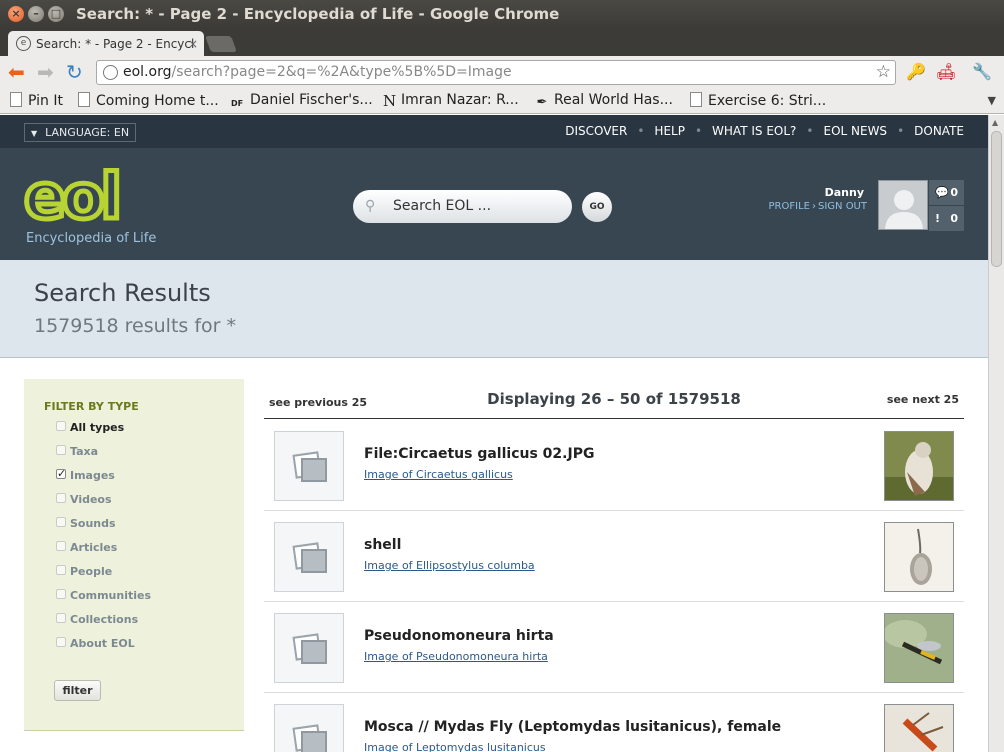 This screenshot has width=1004, height=752. Describe the element at coordinates (502, 42) in the screenshot. I see `tab-strip: e Search: * - Page 2 - Encycl ×` at that location.